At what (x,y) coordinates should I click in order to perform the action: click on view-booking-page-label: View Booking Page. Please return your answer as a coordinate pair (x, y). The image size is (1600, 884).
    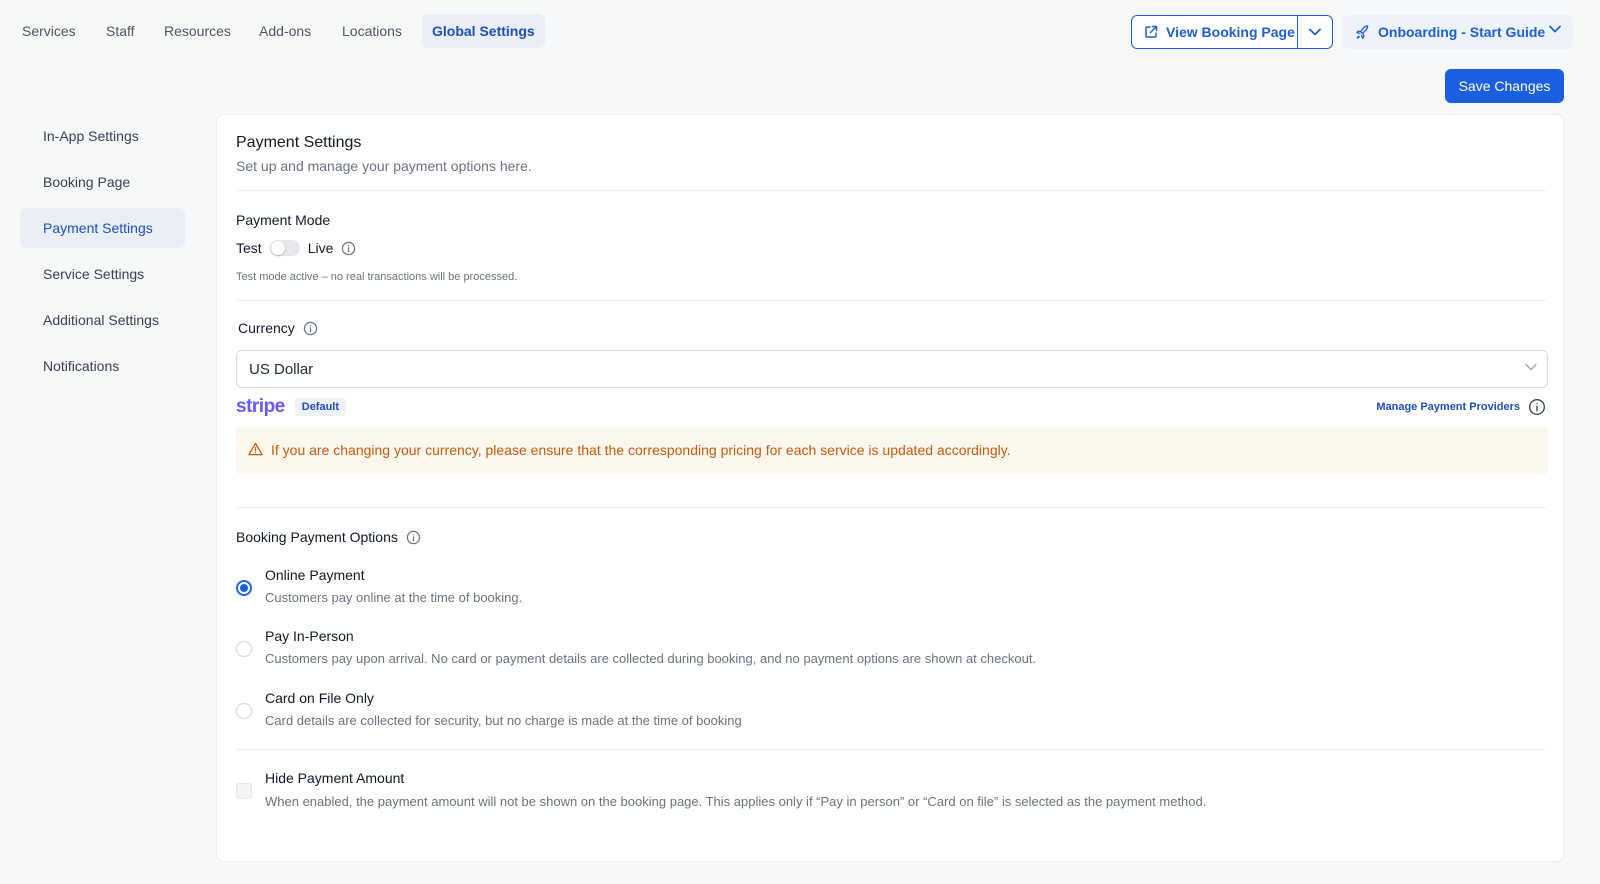
    Looking at the image, I should click on (1230, 32).